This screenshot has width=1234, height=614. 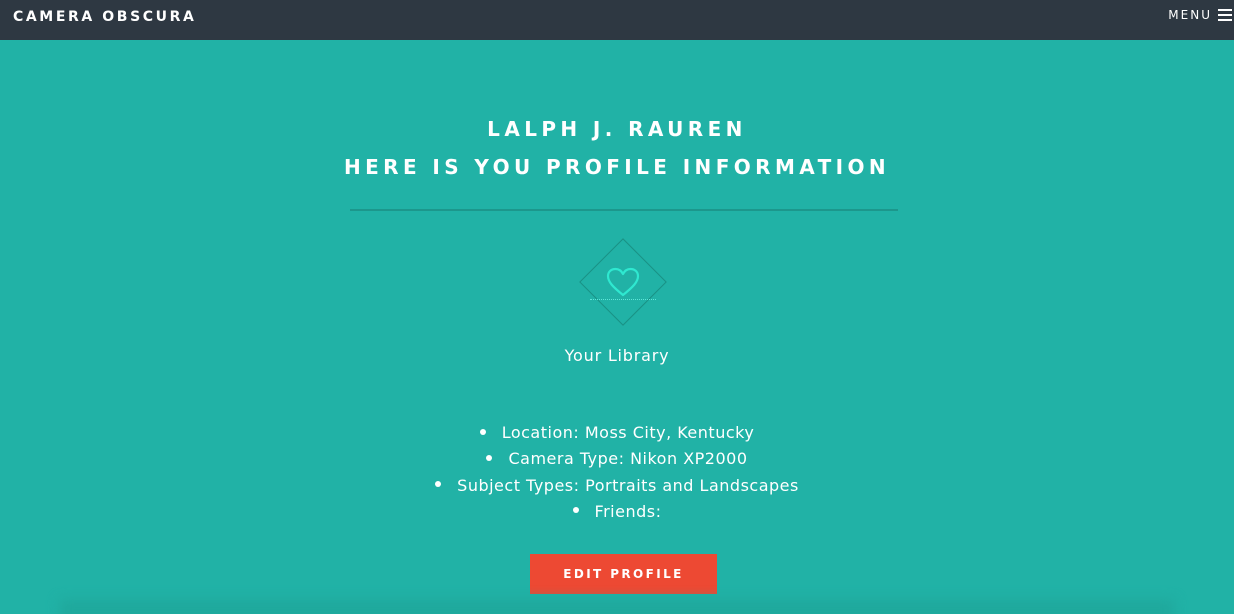 I want to click on list-item: Friends:, so click(x=617, y=512).